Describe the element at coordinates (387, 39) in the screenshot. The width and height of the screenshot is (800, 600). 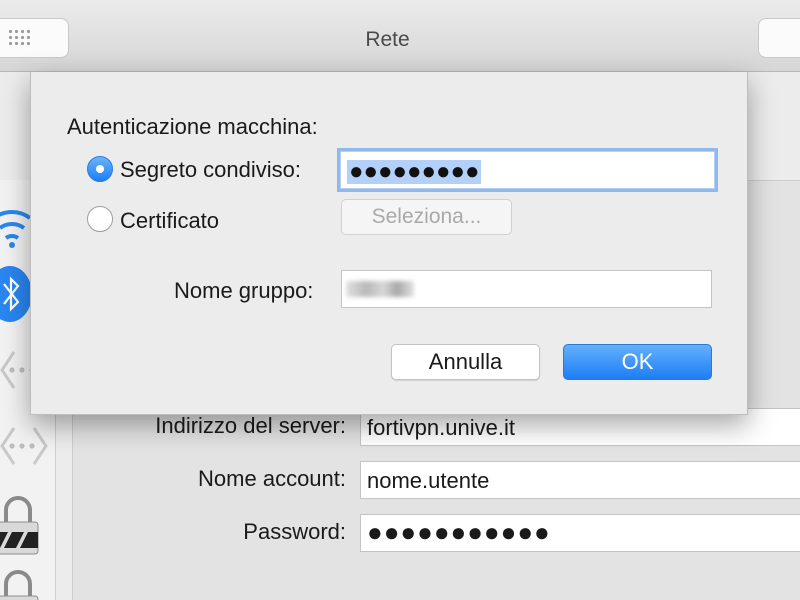
I see `window-title: Rete` at that location.